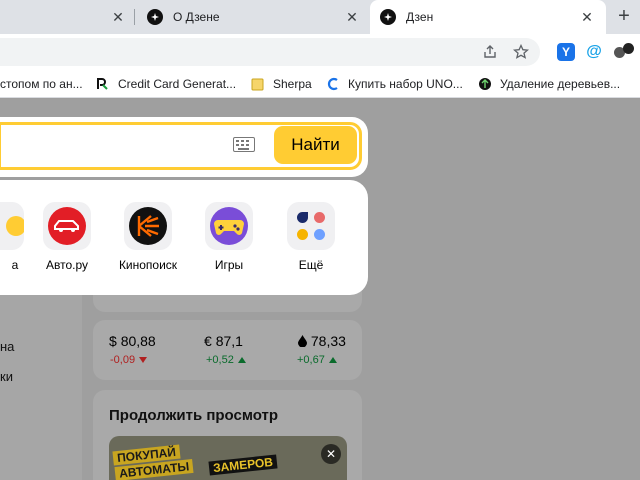 Image resolution: width=640 pixels, height=480 pixels. Describe the element at coordinates (123, 360) in the screenshot. I see `usd-delta-value: -0,09` at that location.